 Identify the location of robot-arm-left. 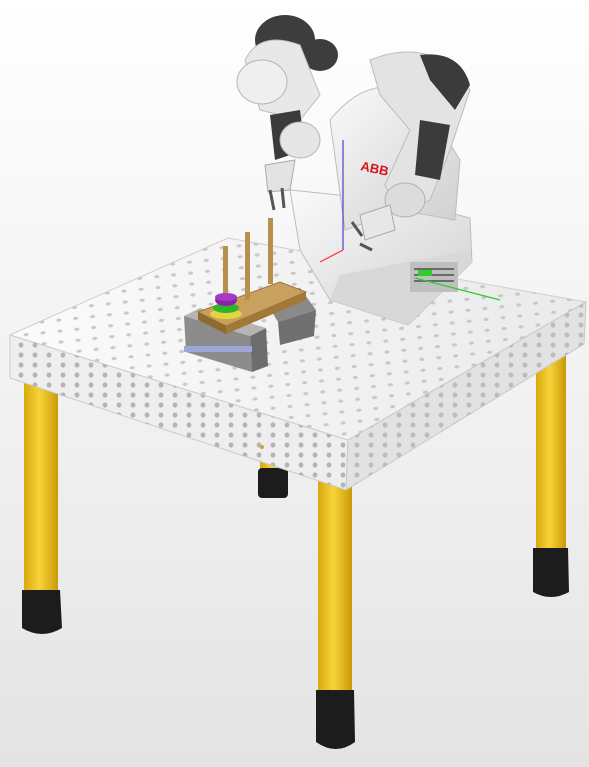
(287, 113).